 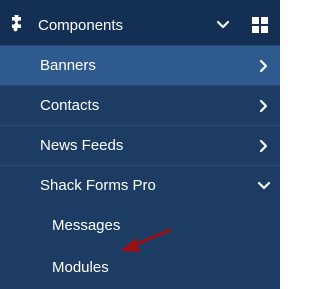 What do you see at coordinates (15, 25) in the screenshot?
I see `puzzle-icon` at bounding box center [15, 25].